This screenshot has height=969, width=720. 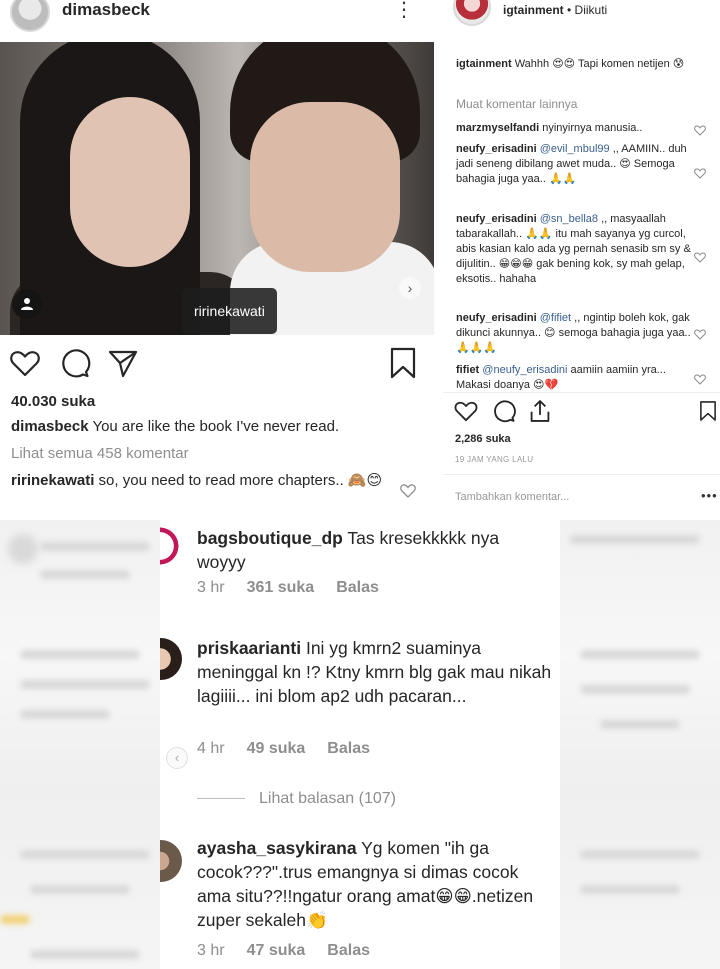 I want to click on post-header: dimasbeck ⋮, so click(x=218, y=21).